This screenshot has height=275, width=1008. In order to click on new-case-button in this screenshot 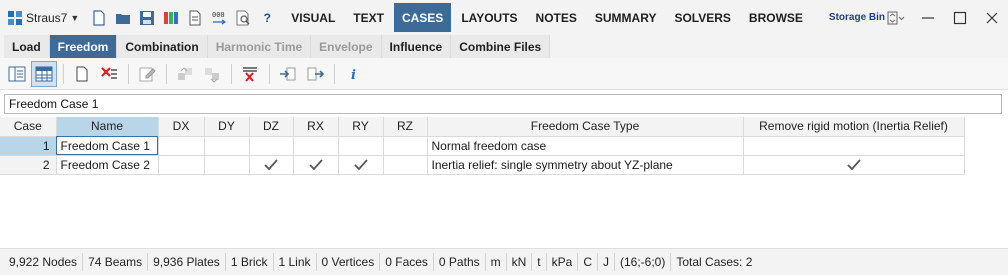, I will do `click(82, 74)`.